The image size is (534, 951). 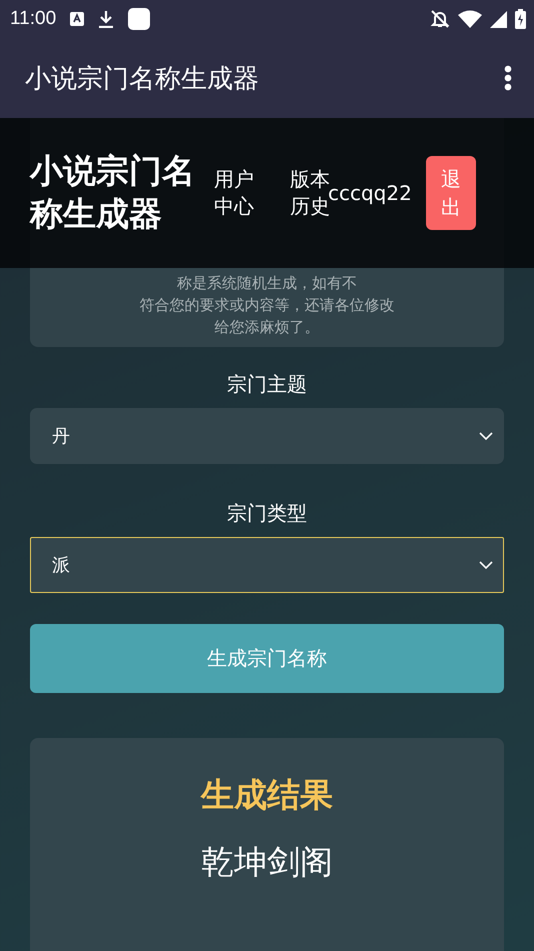 I want to click on battery-icon, so click(x=520, y=19).